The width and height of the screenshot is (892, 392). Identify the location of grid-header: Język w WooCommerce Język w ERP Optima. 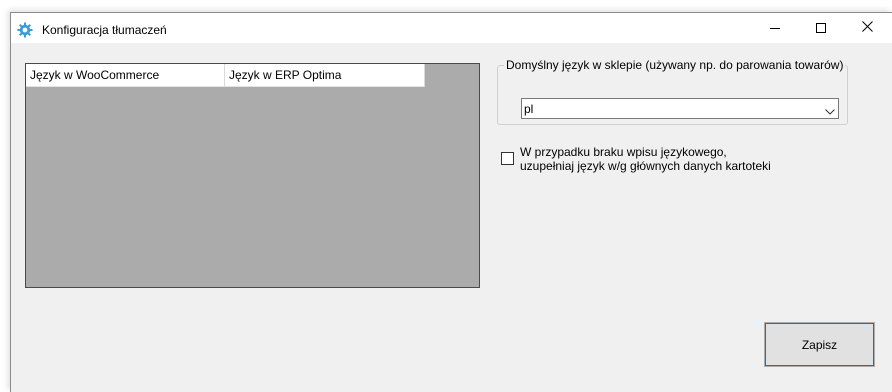
(225, 75).